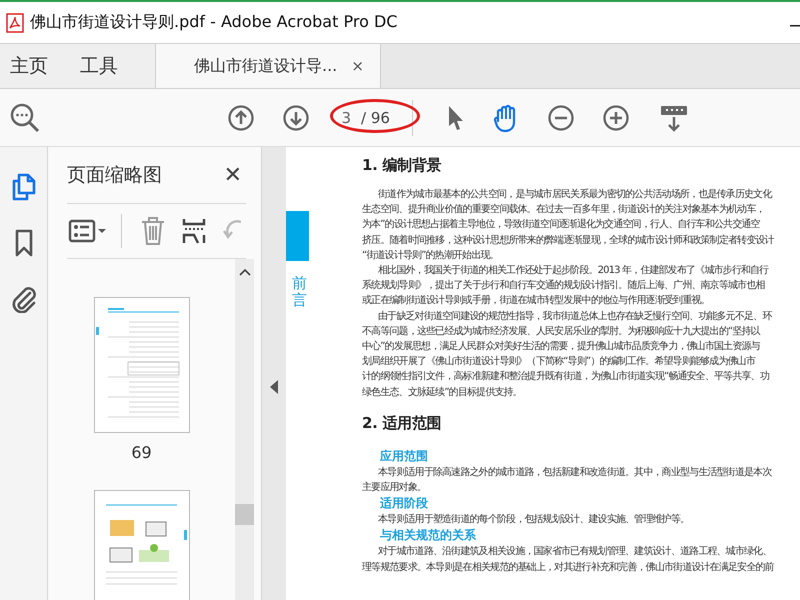 This screenshot has width=800, height=600. What do you see at coordinates (357, 66) in the screenshot?
I see `close-tab-button: ×` at bounding box center [357, 66].